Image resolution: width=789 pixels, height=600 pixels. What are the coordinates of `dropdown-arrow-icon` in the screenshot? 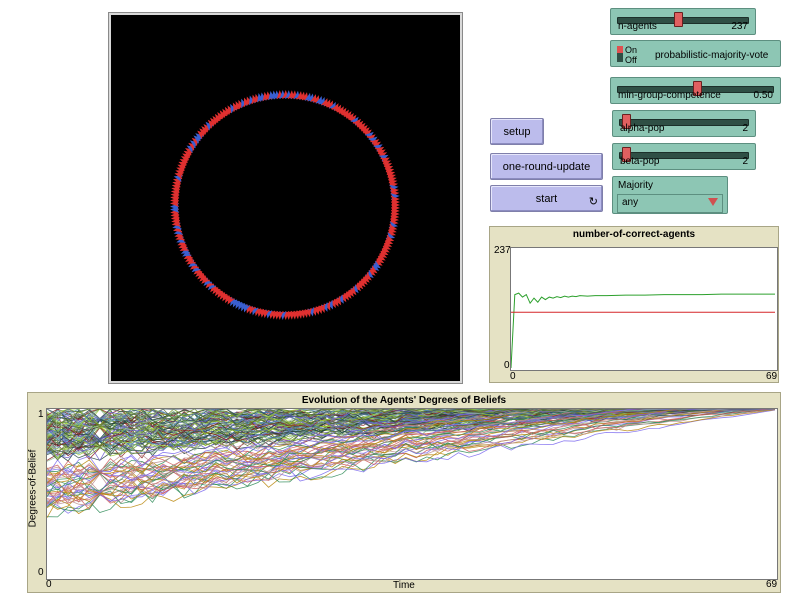 It's located at (713, 202).